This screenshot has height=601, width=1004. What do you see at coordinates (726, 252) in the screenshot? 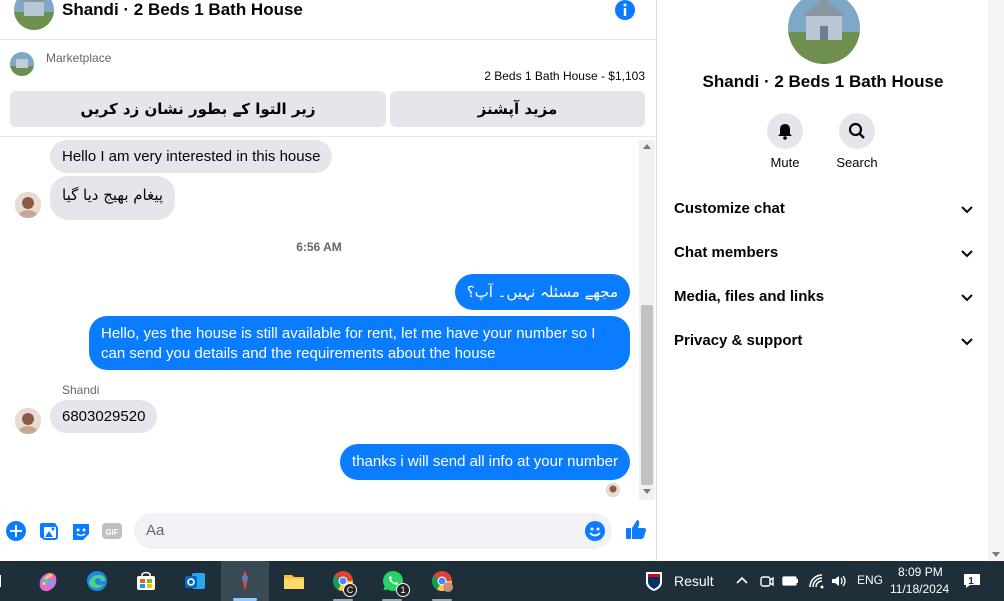
I see `section-label: Chat members` at bounding box center [726, 252].